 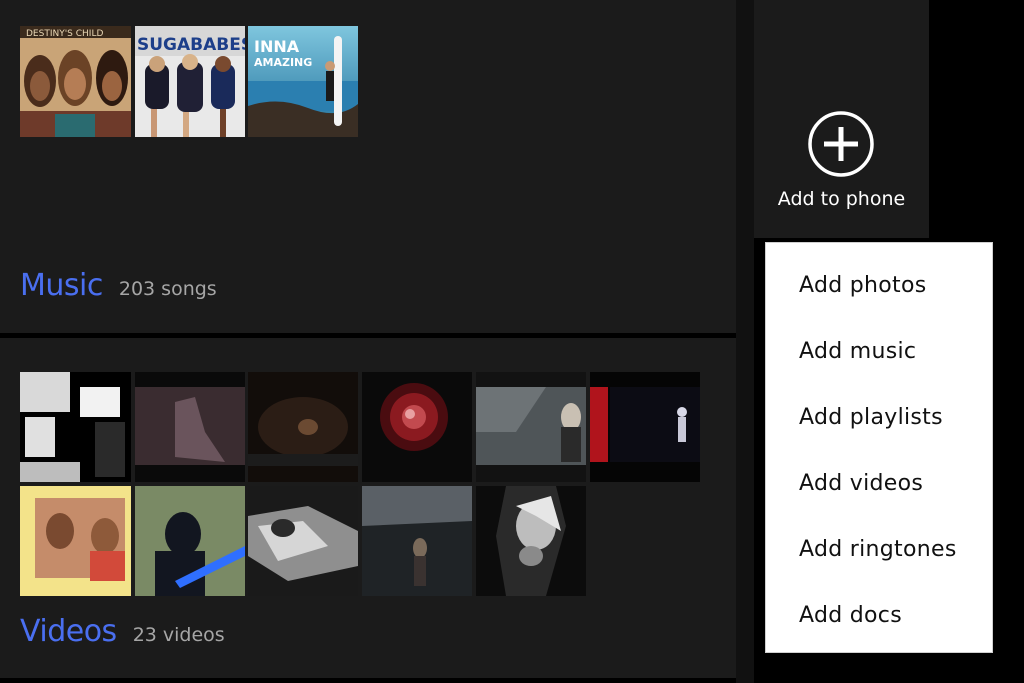 I want to click on add-to-phone-button: Add to phone, so click(x=841, y=119).